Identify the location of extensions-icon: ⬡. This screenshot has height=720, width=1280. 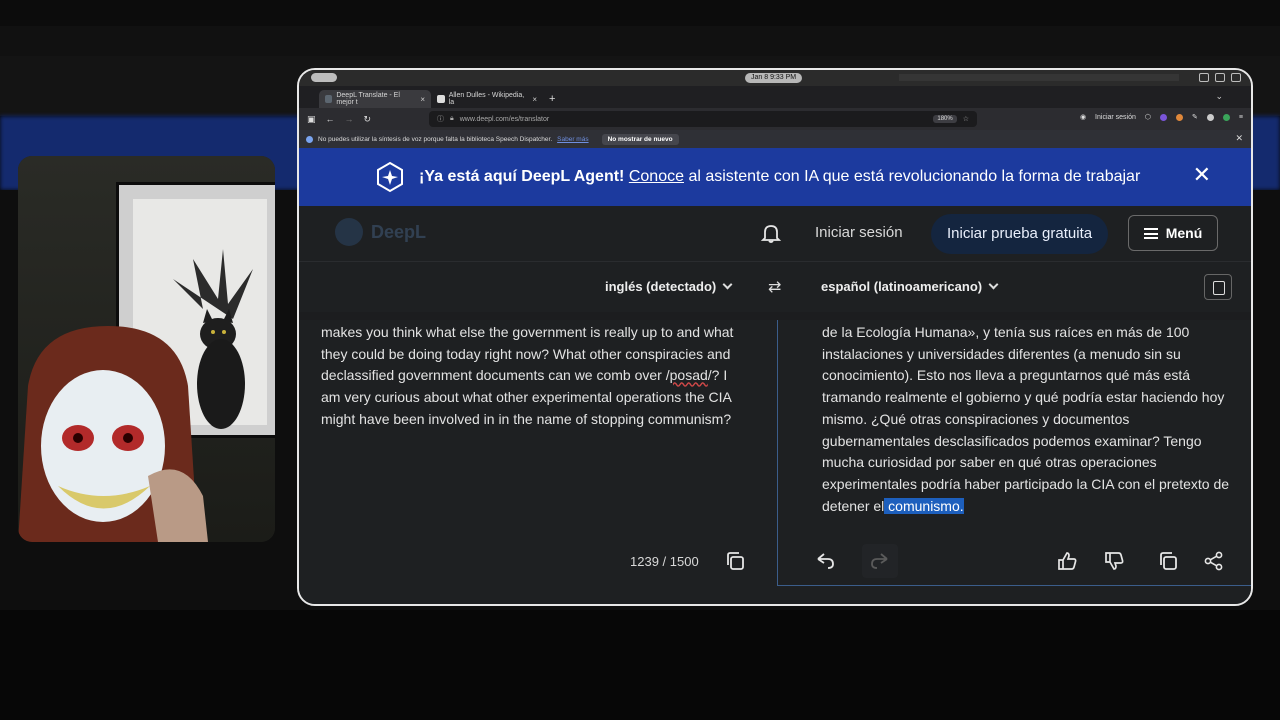
(1148, 117).